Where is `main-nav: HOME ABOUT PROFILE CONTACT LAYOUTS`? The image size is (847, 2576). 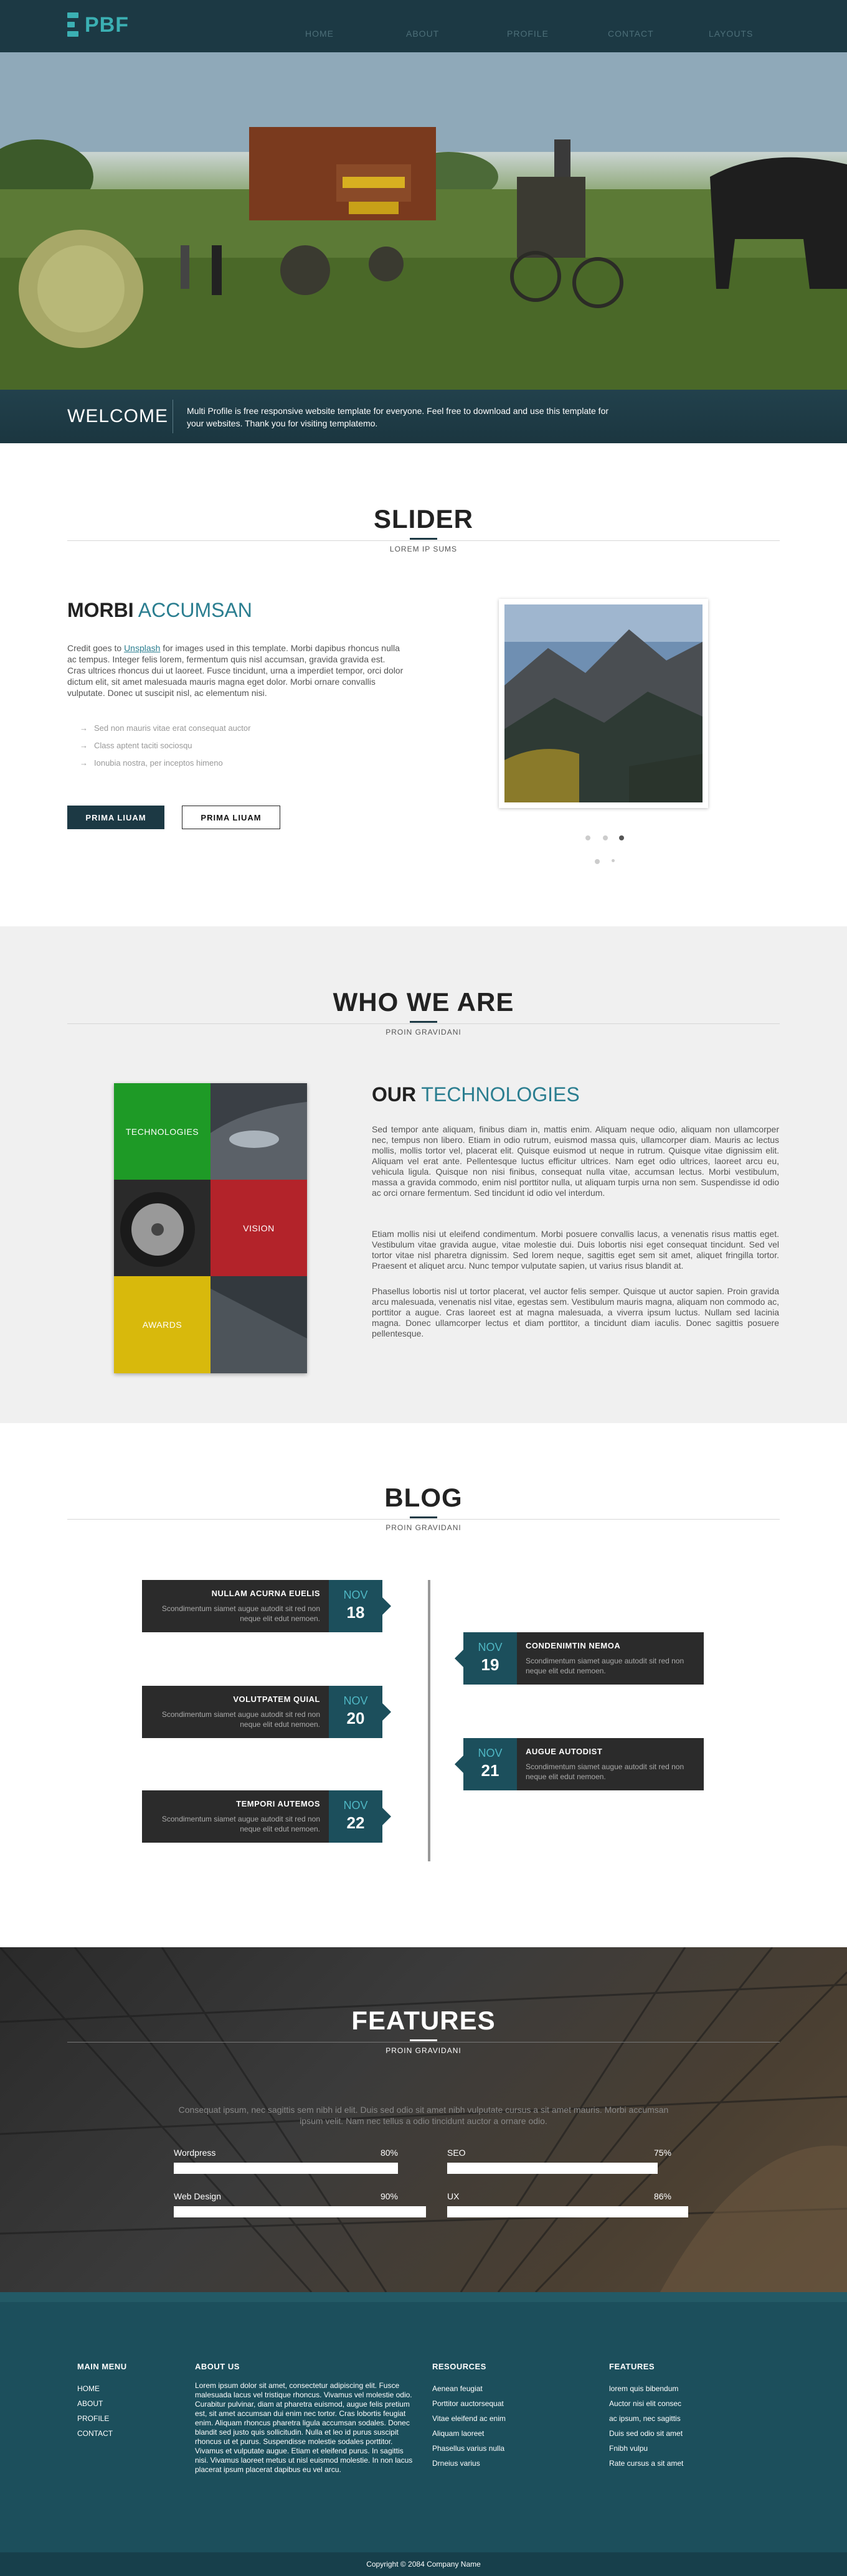
main-nav: HOME ABOUT PROFILE CONTACT LAYOUTS is located at coordinates (557, 34).